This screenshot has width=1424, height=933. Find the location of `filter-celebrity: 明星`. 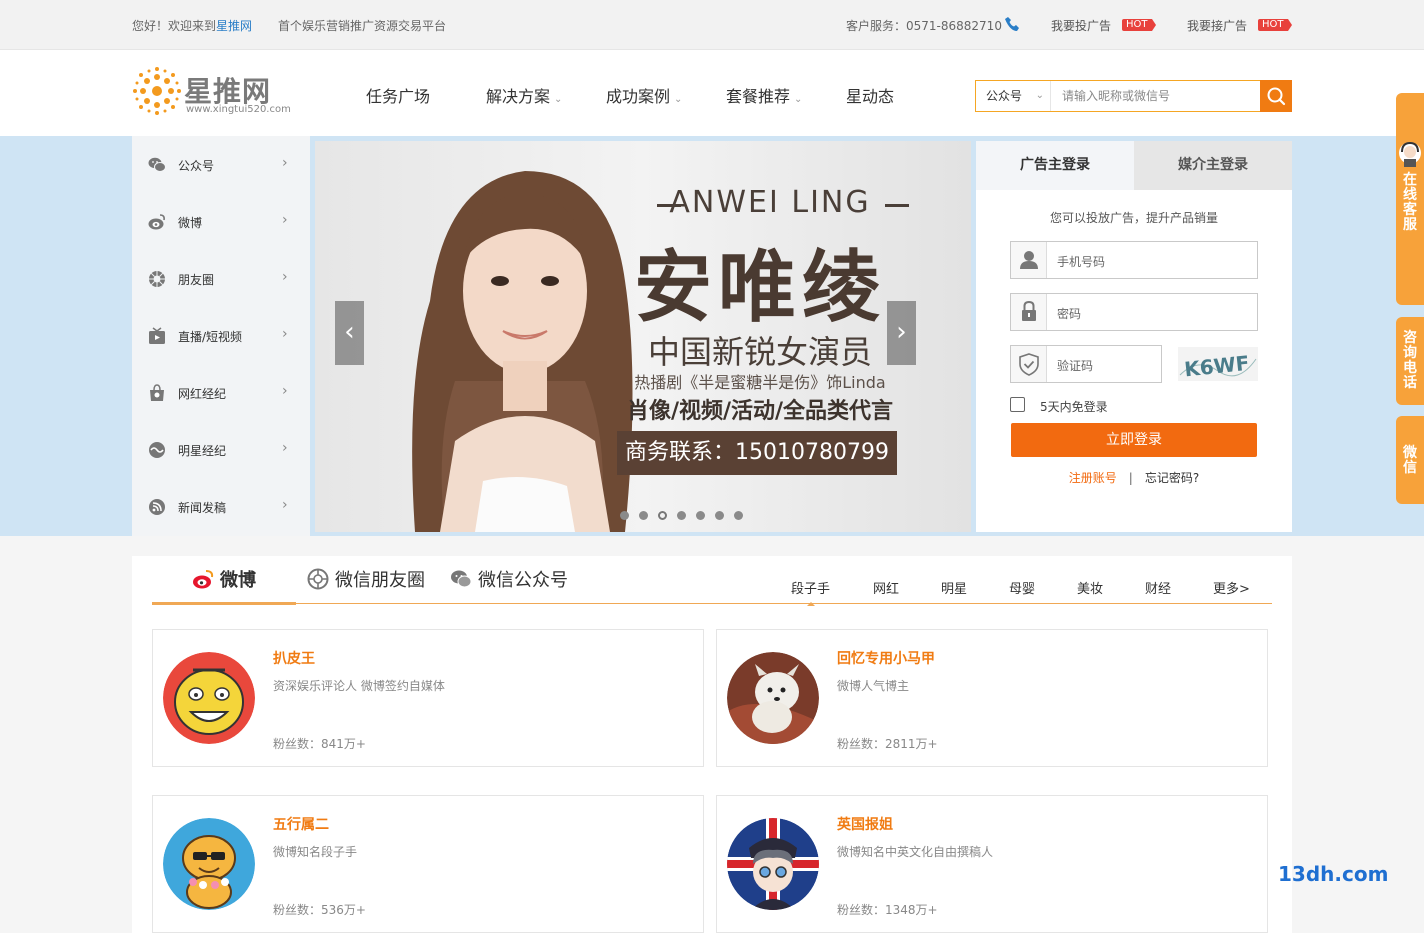

filter-celebrity: 明星 is located at coordinates (954, 587).